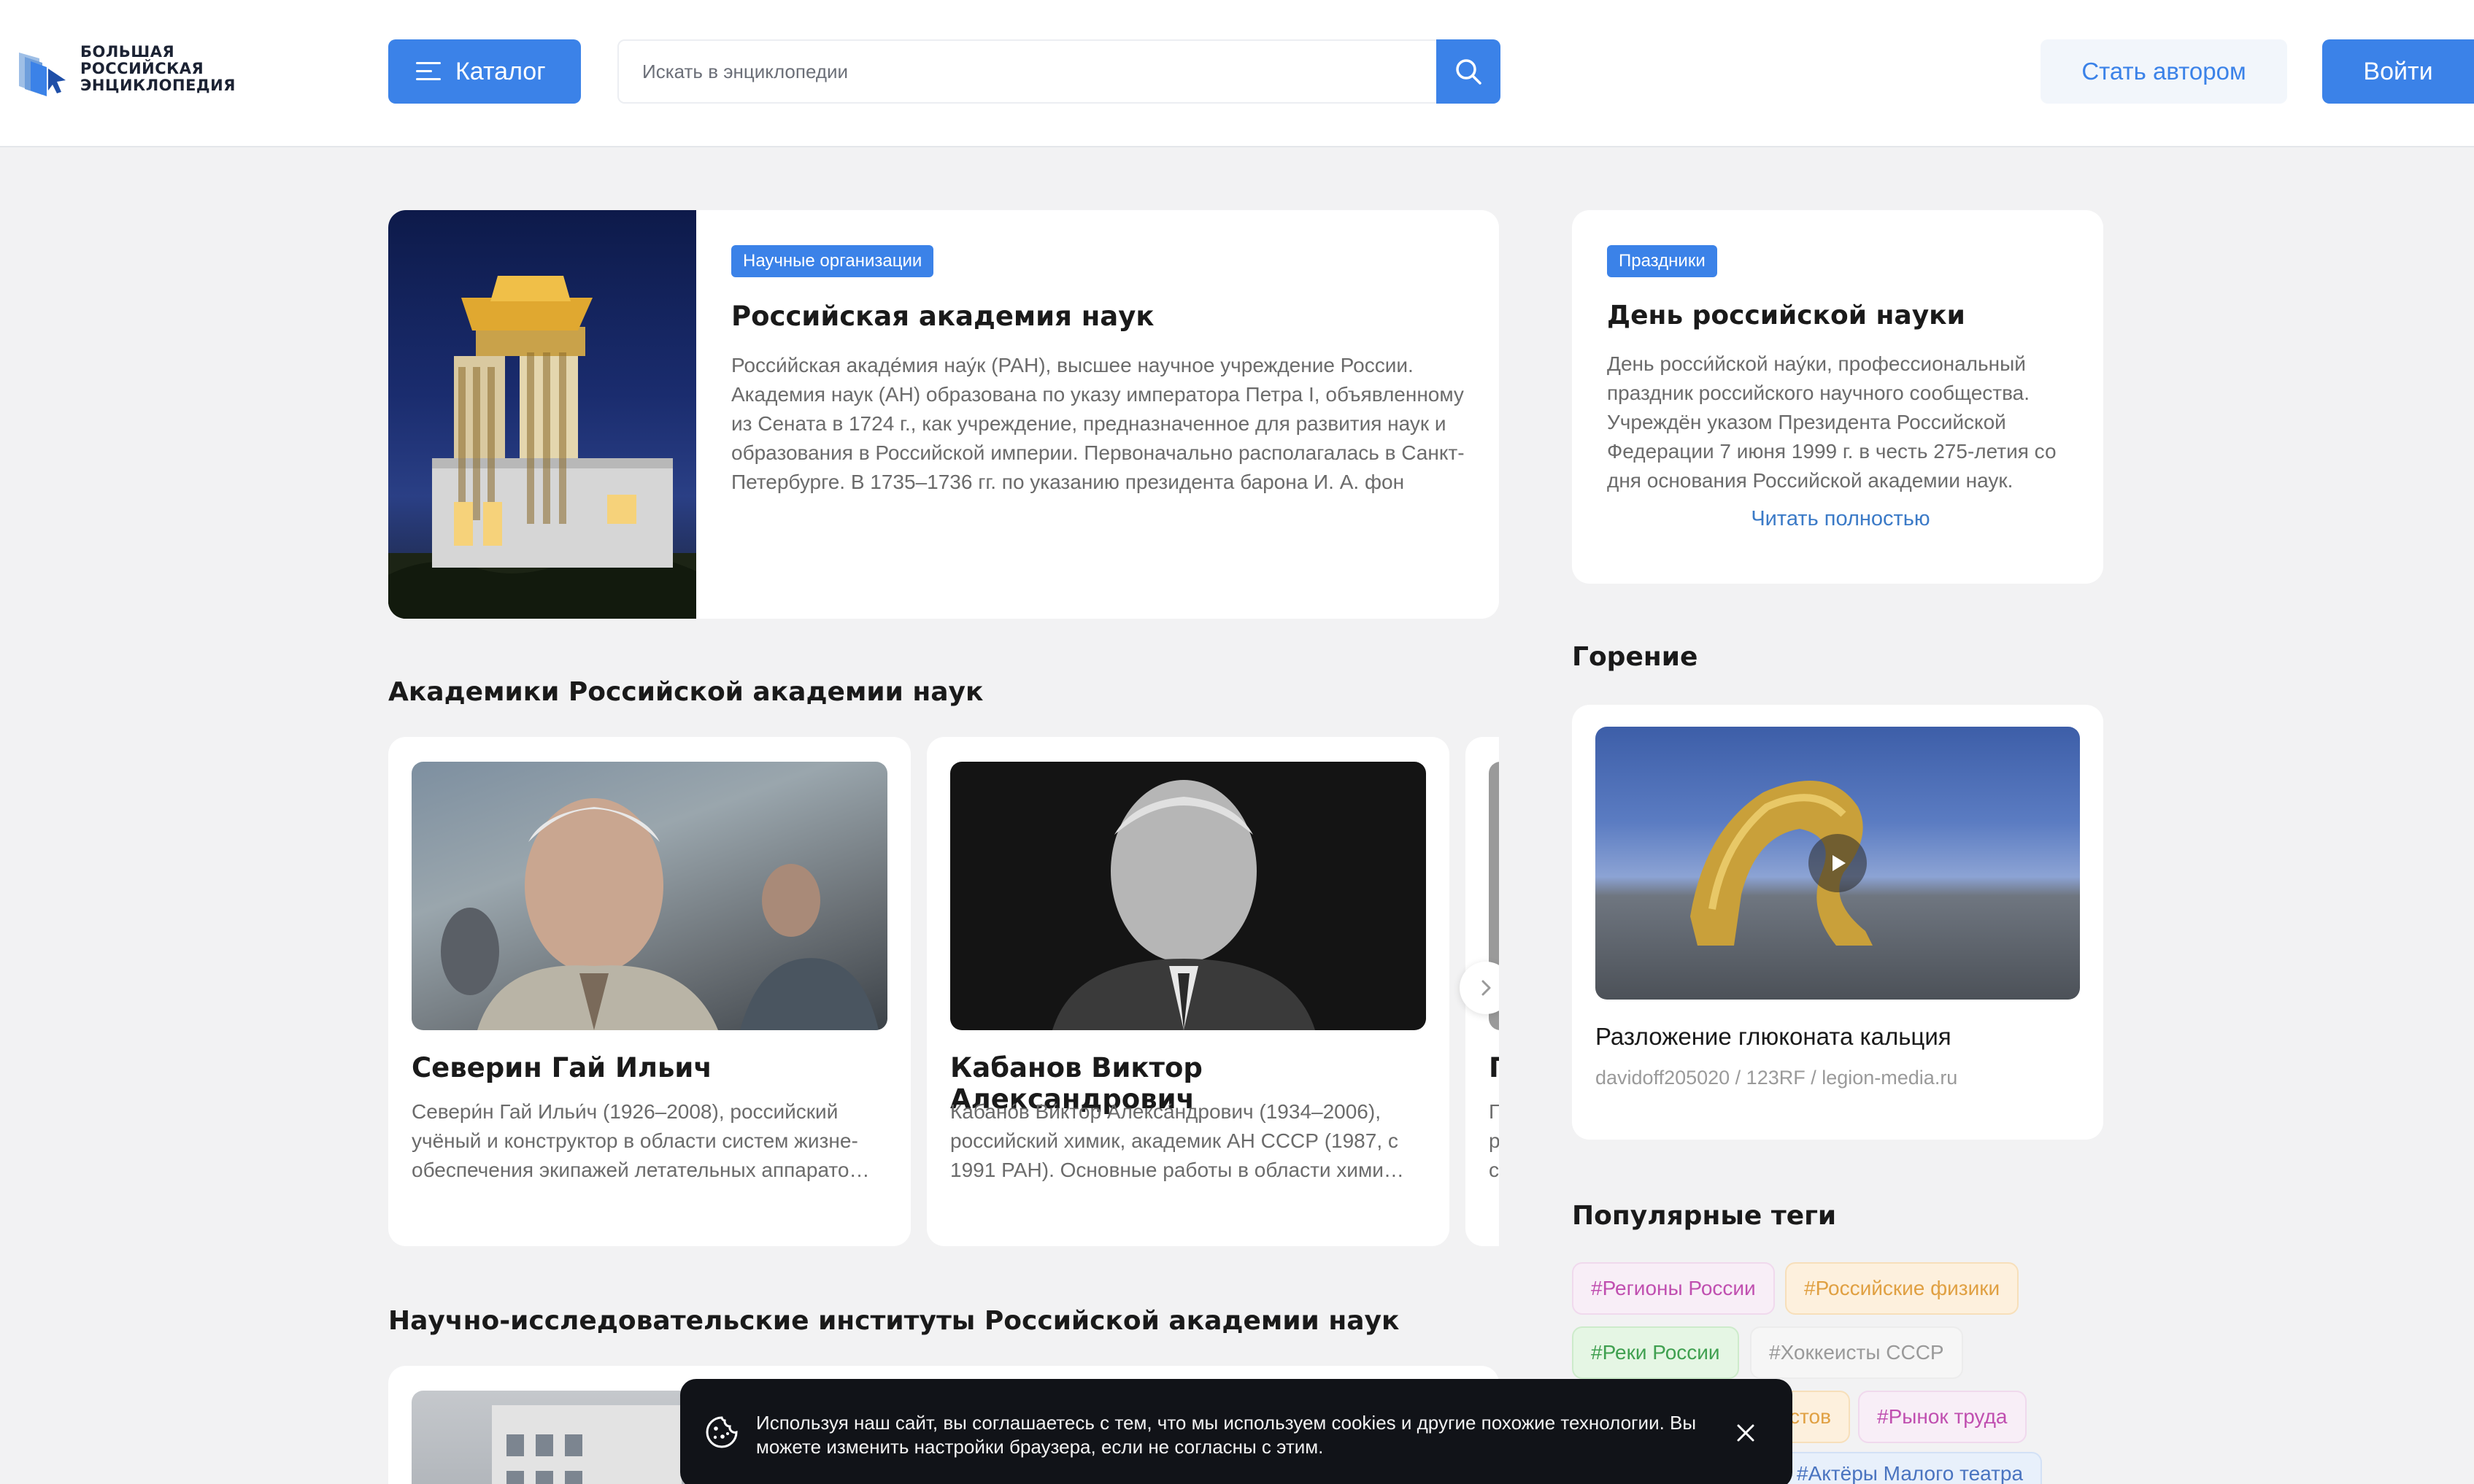 This screenshot has width=2474, height=1484. I want to click on featured-article-image, so click(542, 414).